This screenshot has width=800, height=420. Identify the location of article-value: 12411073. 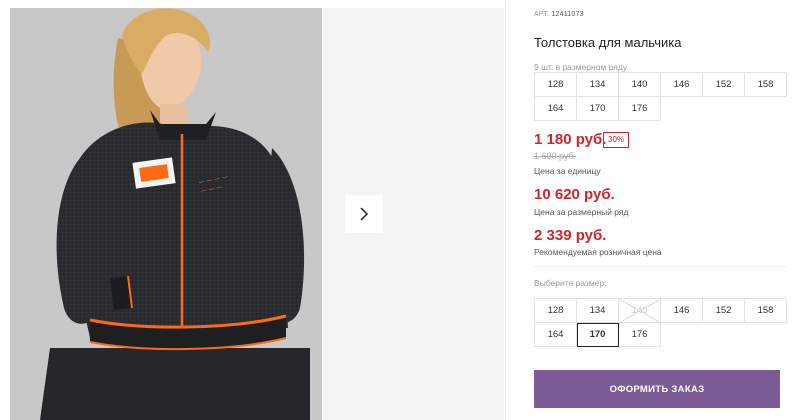
(567, 14).